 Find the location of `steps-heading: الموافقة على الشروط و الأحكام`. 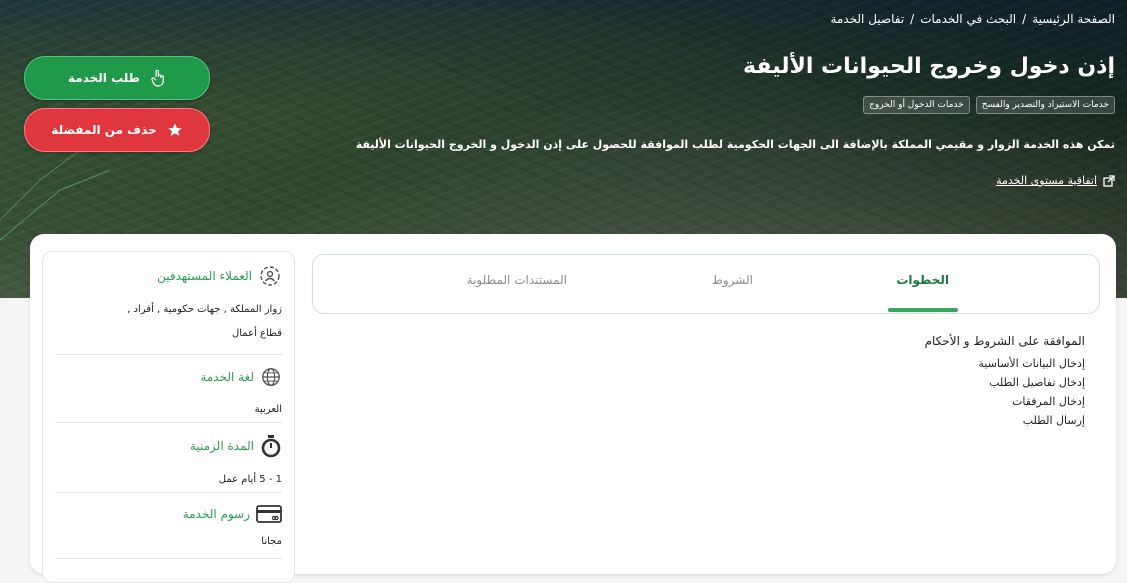

steps-heading: الموافقة على الشروط و الأحكام is located at coordinates (1004, 341).